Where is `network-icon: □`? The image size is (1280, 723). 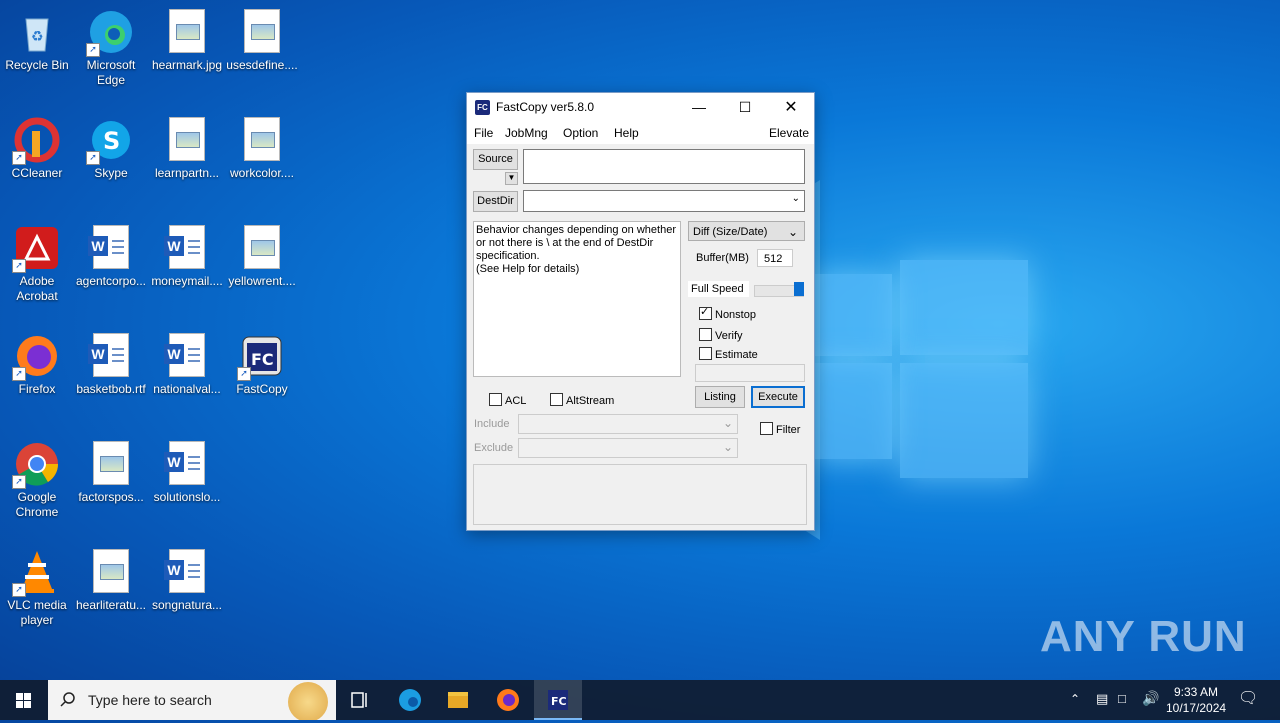 network-icon: □ is located at coordinates (1122, 698).